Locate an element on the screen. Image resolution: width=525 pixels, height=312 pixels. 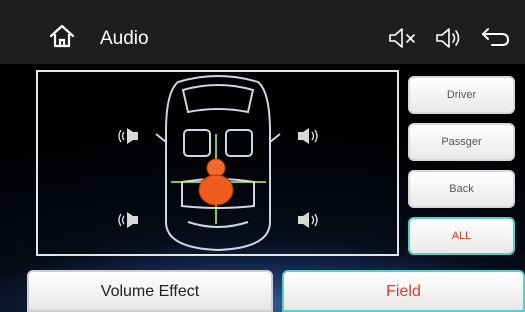
passenger-button: Passger is located at coordinates (461, 142).